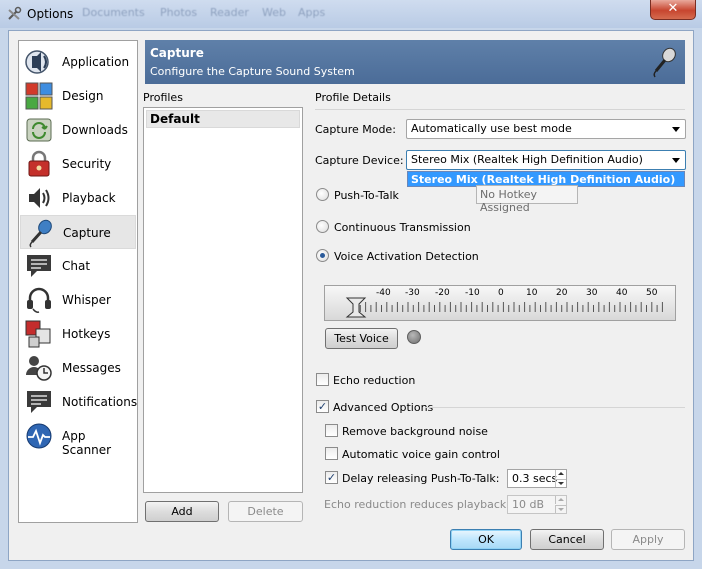 The height and width of the screenshot is (569, 702). I want to click on echo-reduction-label: Echo reduction, so click(374, 380).